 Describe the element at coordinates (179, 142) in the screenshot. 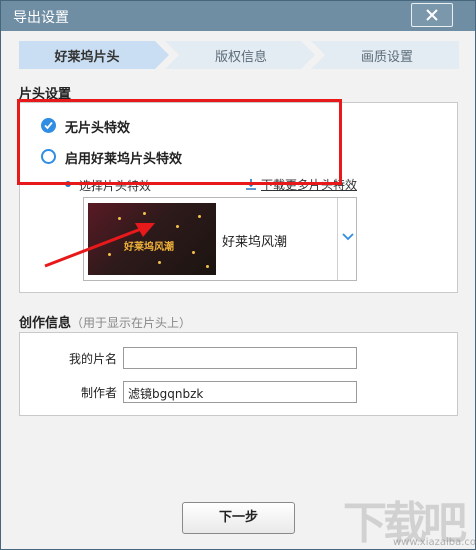

I see `annotation-highlight-box` at that location.